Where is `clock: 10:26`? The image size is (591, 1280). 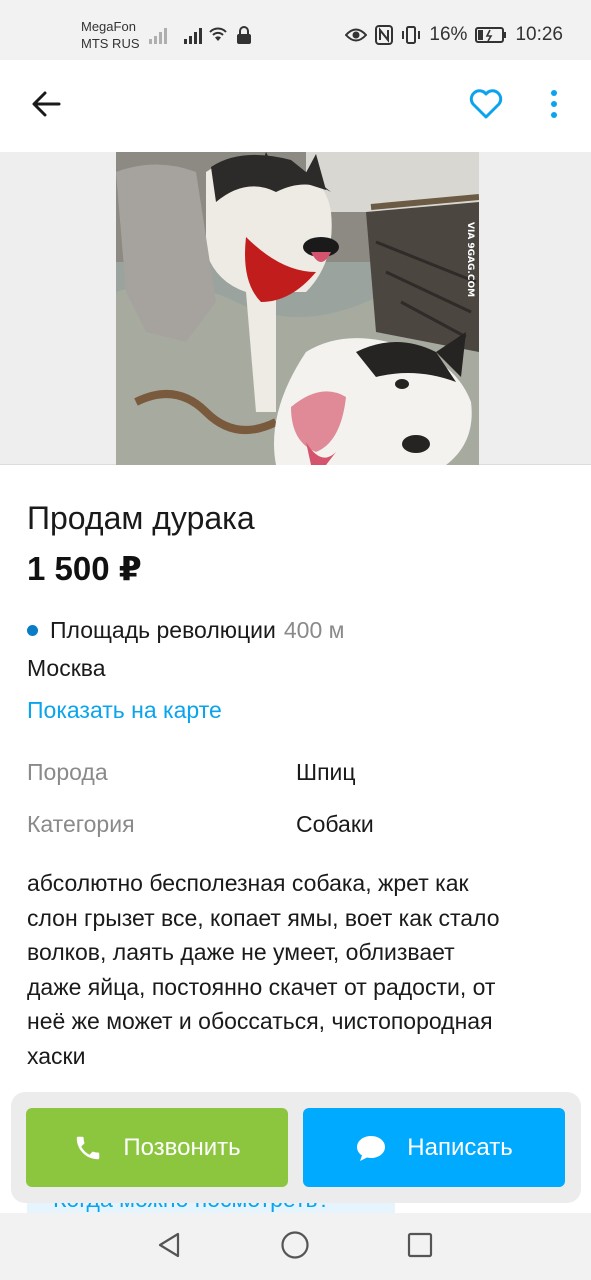 clock: 10:26 is located at coordinates (539, 34).